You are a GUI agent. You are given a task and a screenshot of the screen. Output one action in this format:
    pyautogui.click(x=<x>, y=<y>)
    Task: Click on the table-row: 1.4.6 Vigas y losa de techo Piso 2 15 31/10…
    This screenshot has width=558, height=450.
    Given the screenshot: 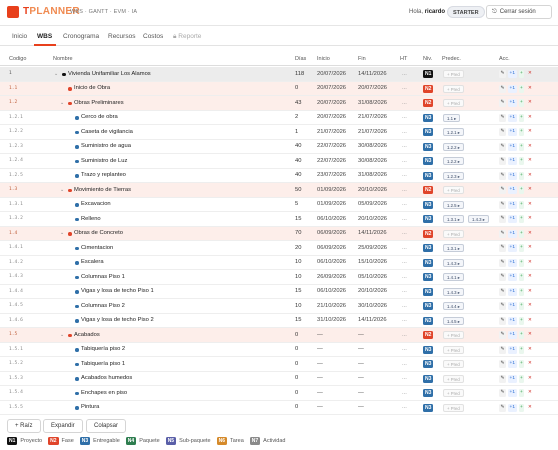 What is the action you would take?
    pyautogui.click(x=279, y=321)
    